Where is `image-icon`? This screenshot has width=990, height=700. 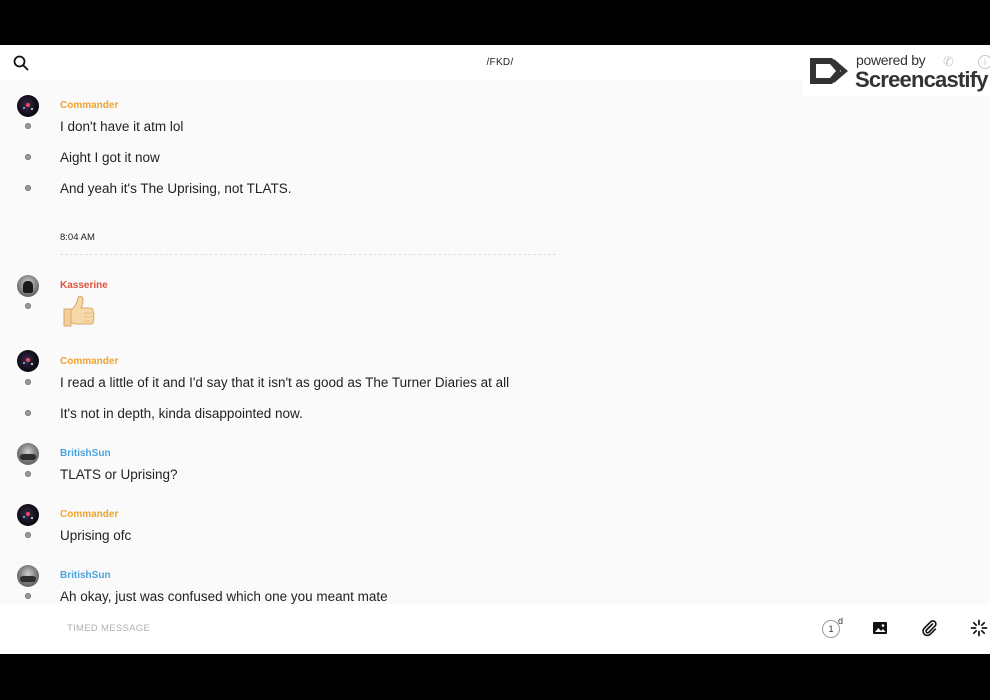
image-icon is located at coordinates (880, 628).